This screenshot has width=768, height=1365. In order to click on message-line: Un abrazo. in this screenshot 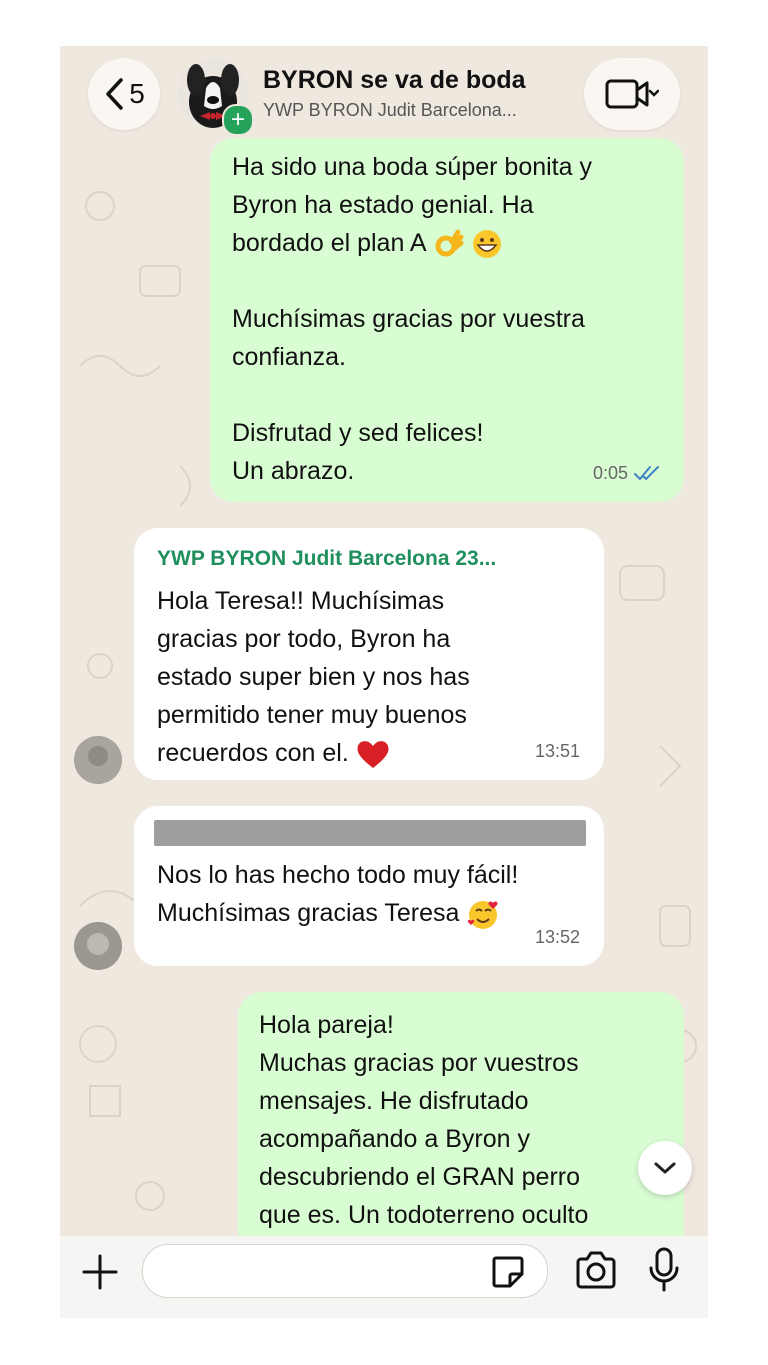, I will do `click(293, 471)`.